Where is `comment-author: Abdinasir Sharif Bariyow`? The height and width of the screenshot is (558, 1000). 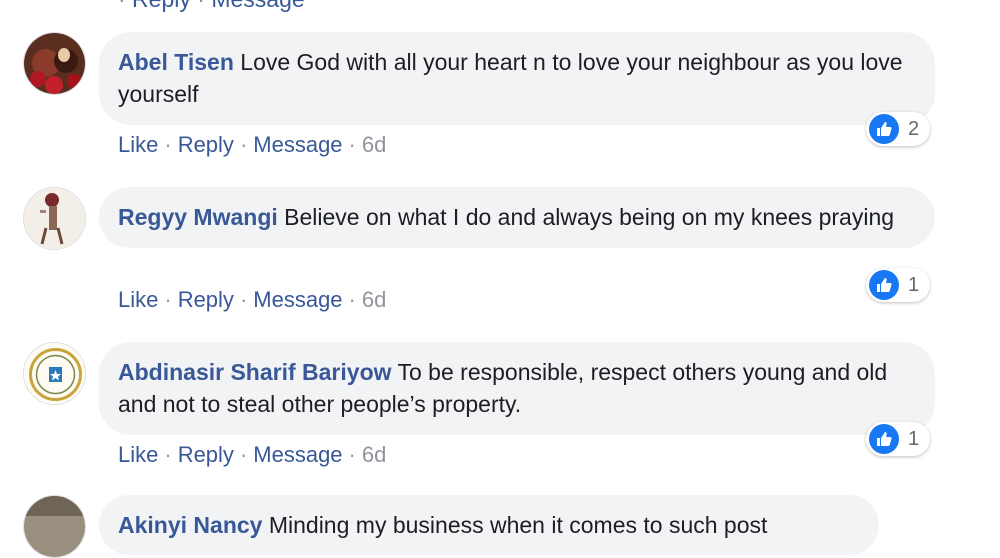
comment-author: Abdinasir Sharif Bariyow is located at coordinates (255, 372).